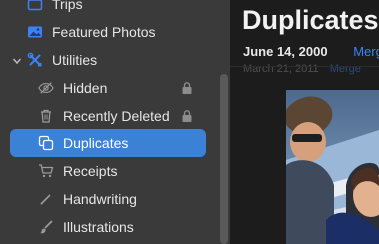 This screenshot has height=244, width=379. Describe the element at coordinates (46, 171) in the screenshot. I see `cart-icon` at that location.